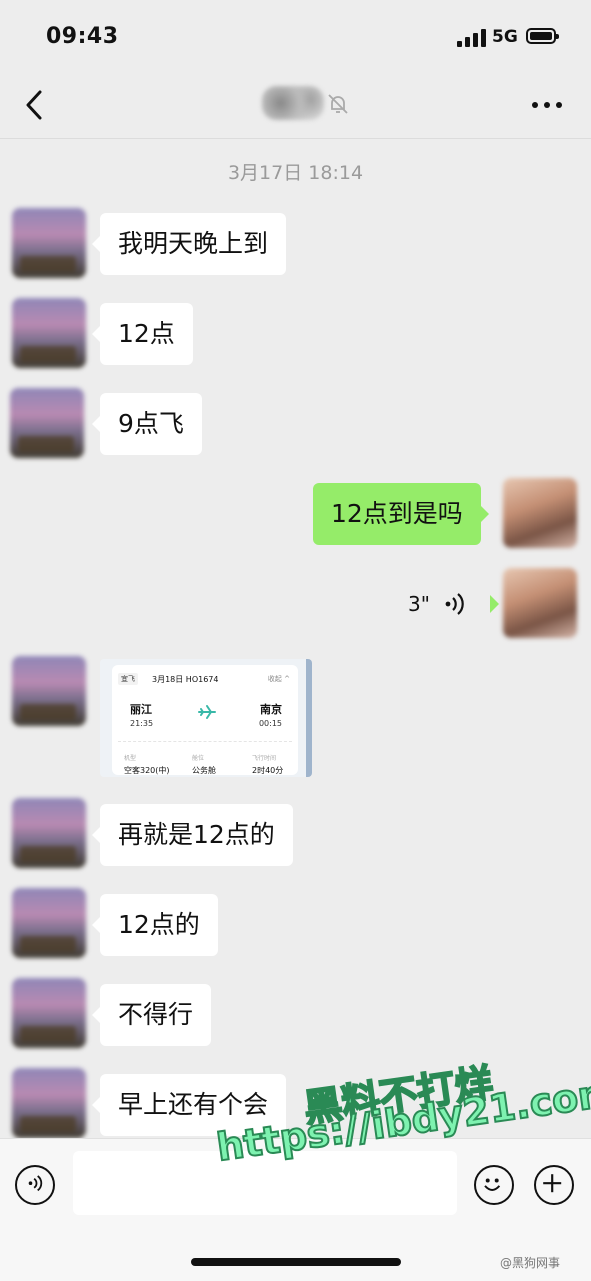 The image size is (591, 1281). I want to click on duration-label: 飞行时间, so click(264, 758).